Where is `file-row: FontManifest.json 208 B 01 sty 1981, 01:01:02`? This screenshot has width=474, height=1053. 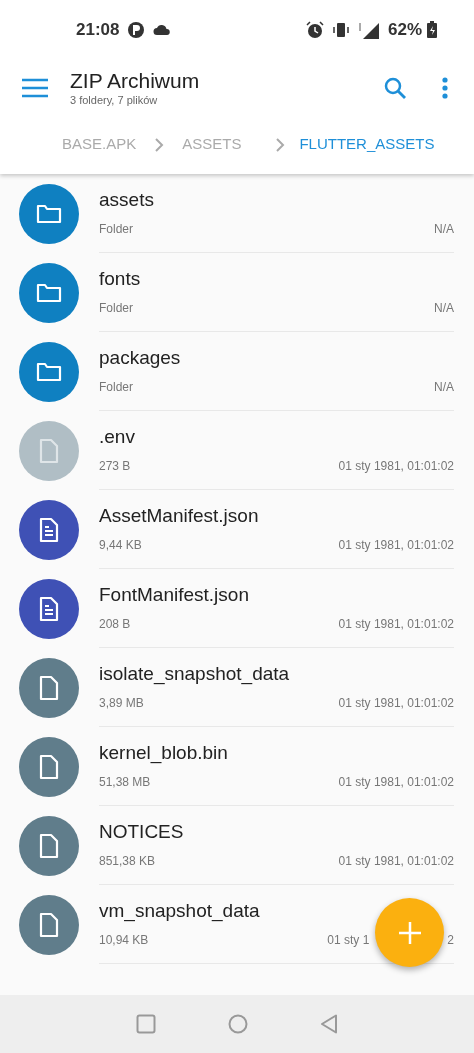 file-row: FontManifest.json 208 B 01 sty 1981, 01:01:02 is located at coordinates (237, 608).